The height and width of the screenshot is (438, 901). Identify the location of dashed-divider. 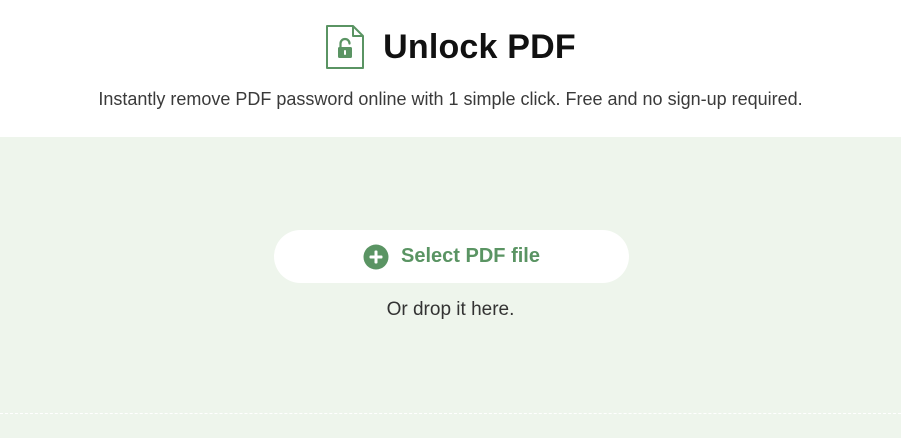
(450, 413).